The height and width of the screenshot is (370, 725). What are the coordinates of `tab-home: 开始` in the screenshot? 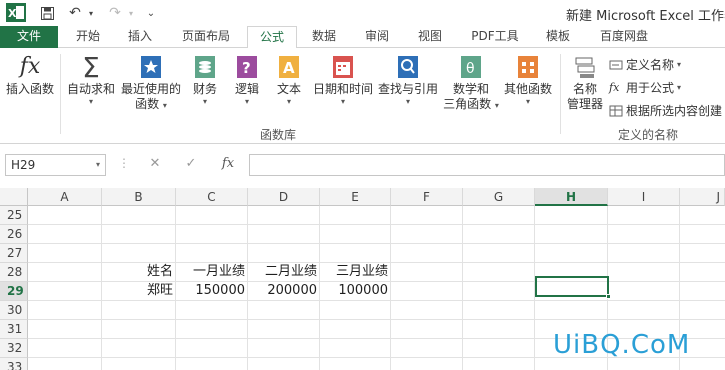 It's located at (88, 37).